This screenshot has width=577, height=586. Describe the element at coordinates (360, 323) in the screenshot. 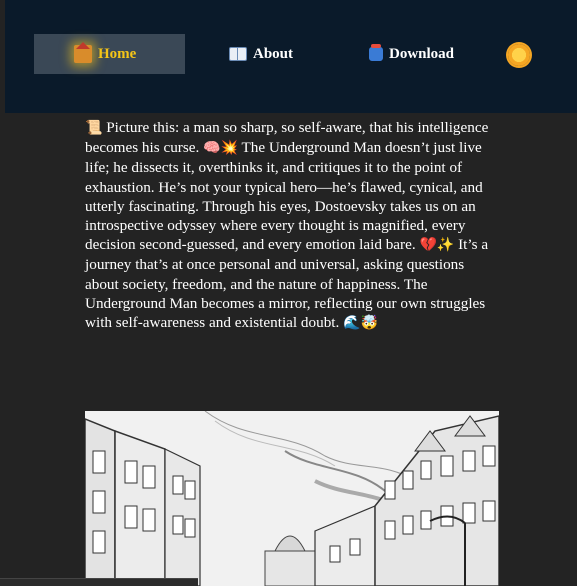

I see `wave-mindblown-emoji: 🌊🤯` at that location.